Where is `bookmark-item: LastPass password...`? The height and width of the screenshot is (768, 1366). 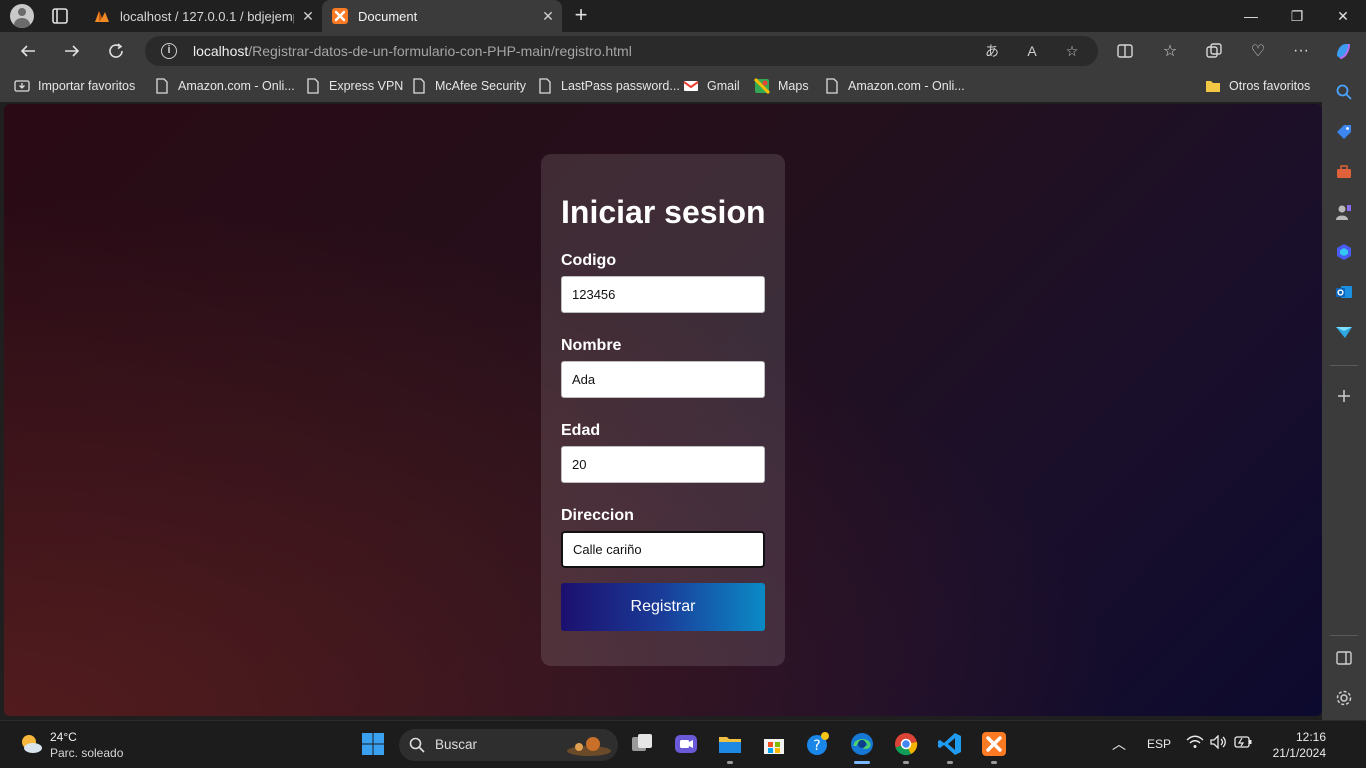 bookmark-item: LastPass password... is located at coordinates (608, 86).